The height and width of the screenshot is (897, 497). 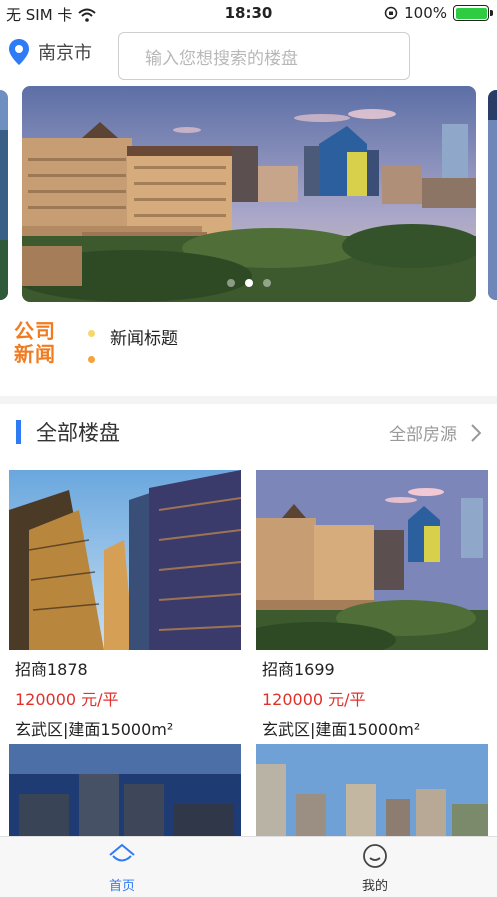 What do you see at coordinates (51, 669) in the screenshot?
I see `listing-name: 招商1878` at bounding box center [51, 669].